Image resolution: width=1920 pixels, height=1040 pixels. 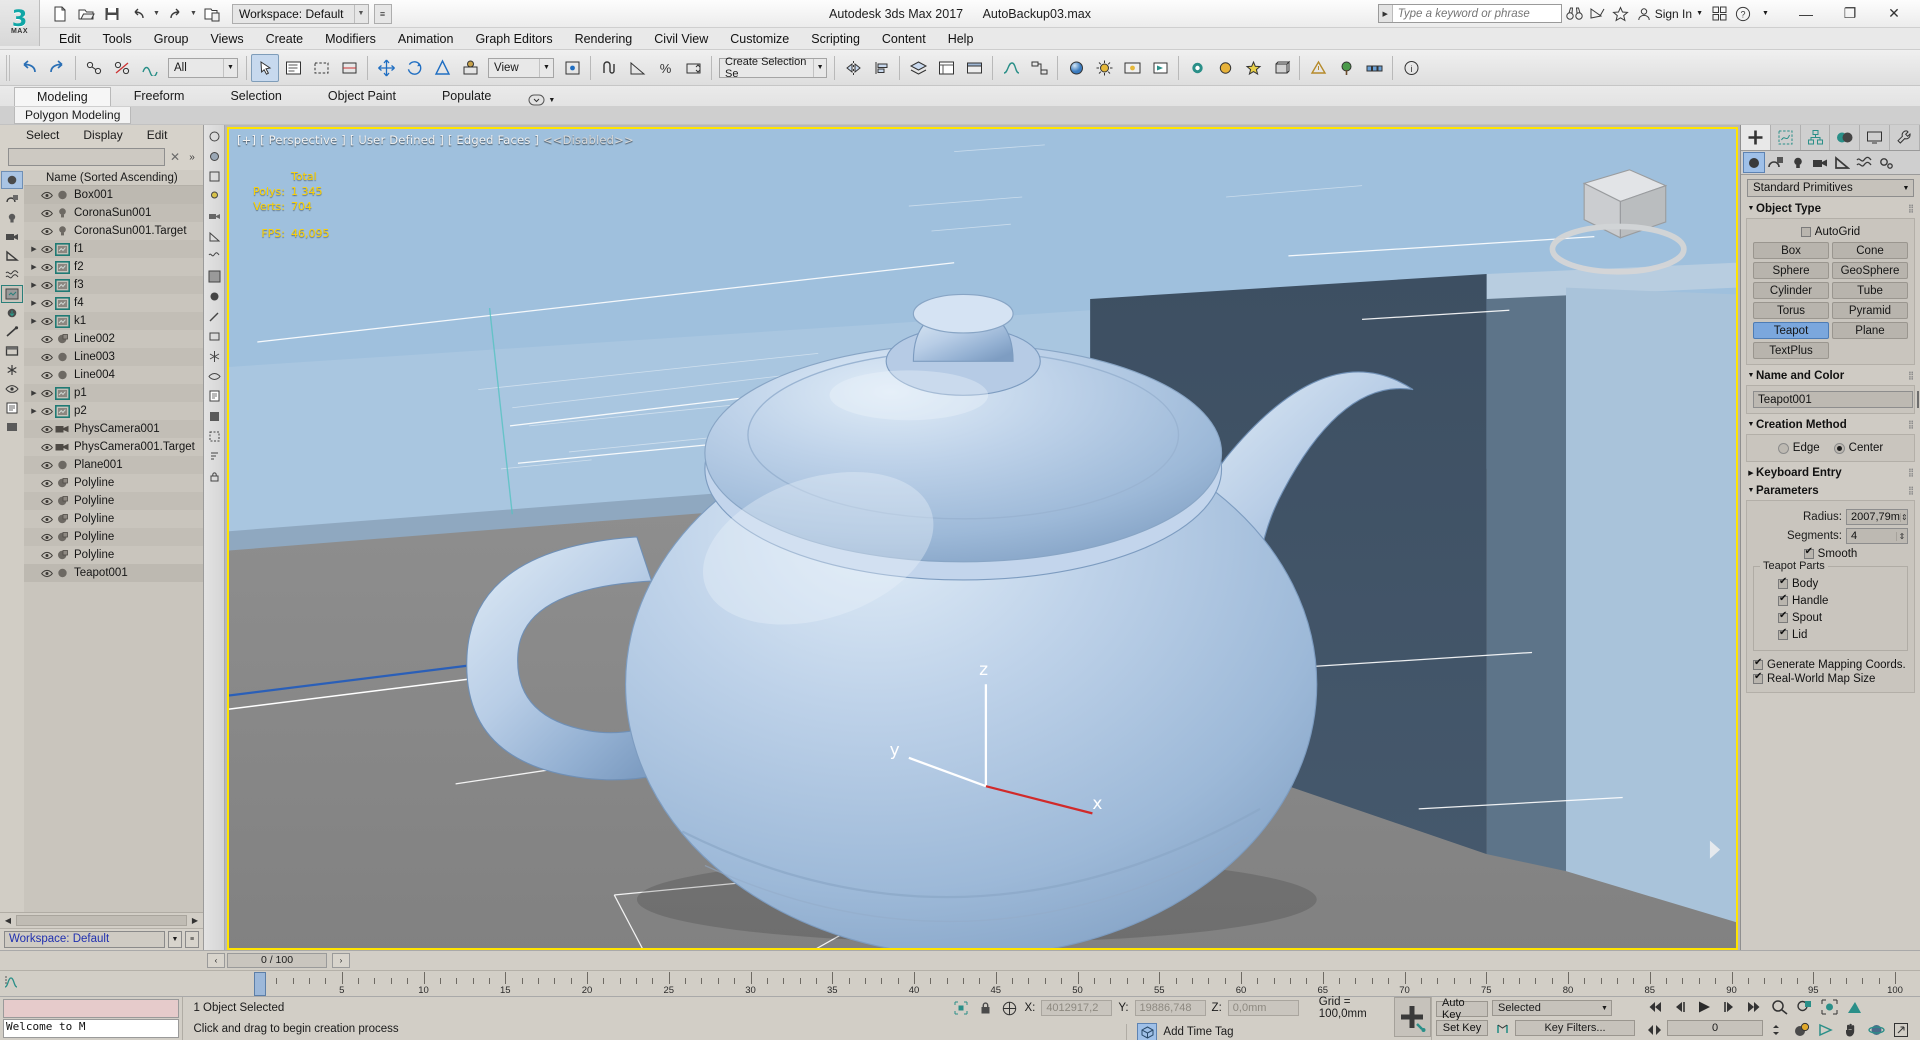 What do you see at coordinates (1197, 68) in the screenshot?
I see `corona-renderer-button` at bounding box center [1197, 68].